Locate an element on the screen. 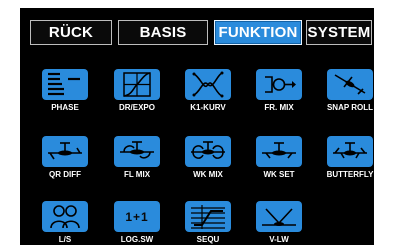 Image resolution: width=394 pixels, height=248 pixels. tile-qr-diff: QR DIFF is located at coordinates (65, 159).